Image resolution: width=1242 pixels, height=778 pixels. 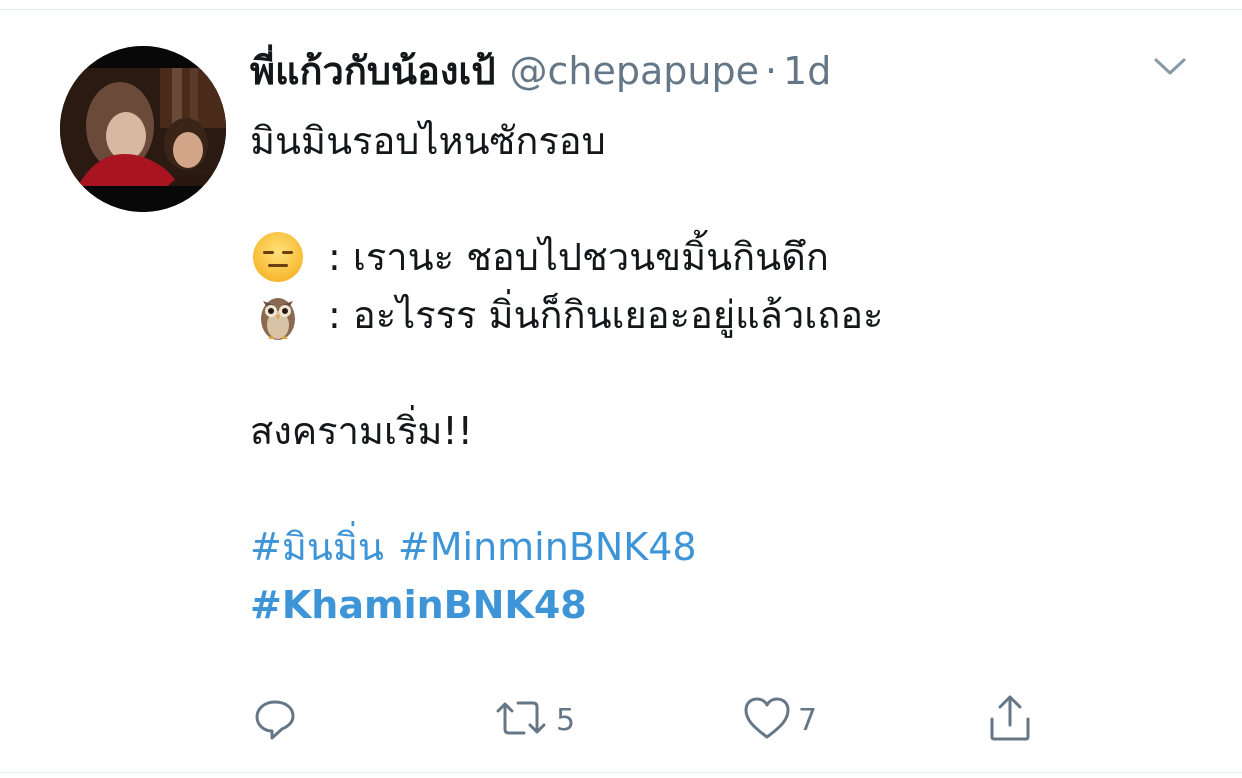 What do you see at coordinates (808, 720) in the screenshot?
I see `like-count: 7` at bounding box center [808, 720].